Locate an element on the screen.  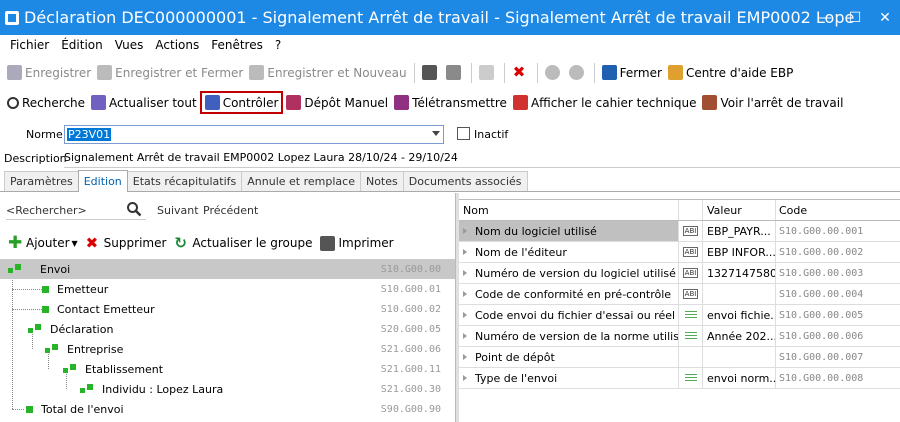
search-input: <Rechercher> is located at coordinates (76, 211).